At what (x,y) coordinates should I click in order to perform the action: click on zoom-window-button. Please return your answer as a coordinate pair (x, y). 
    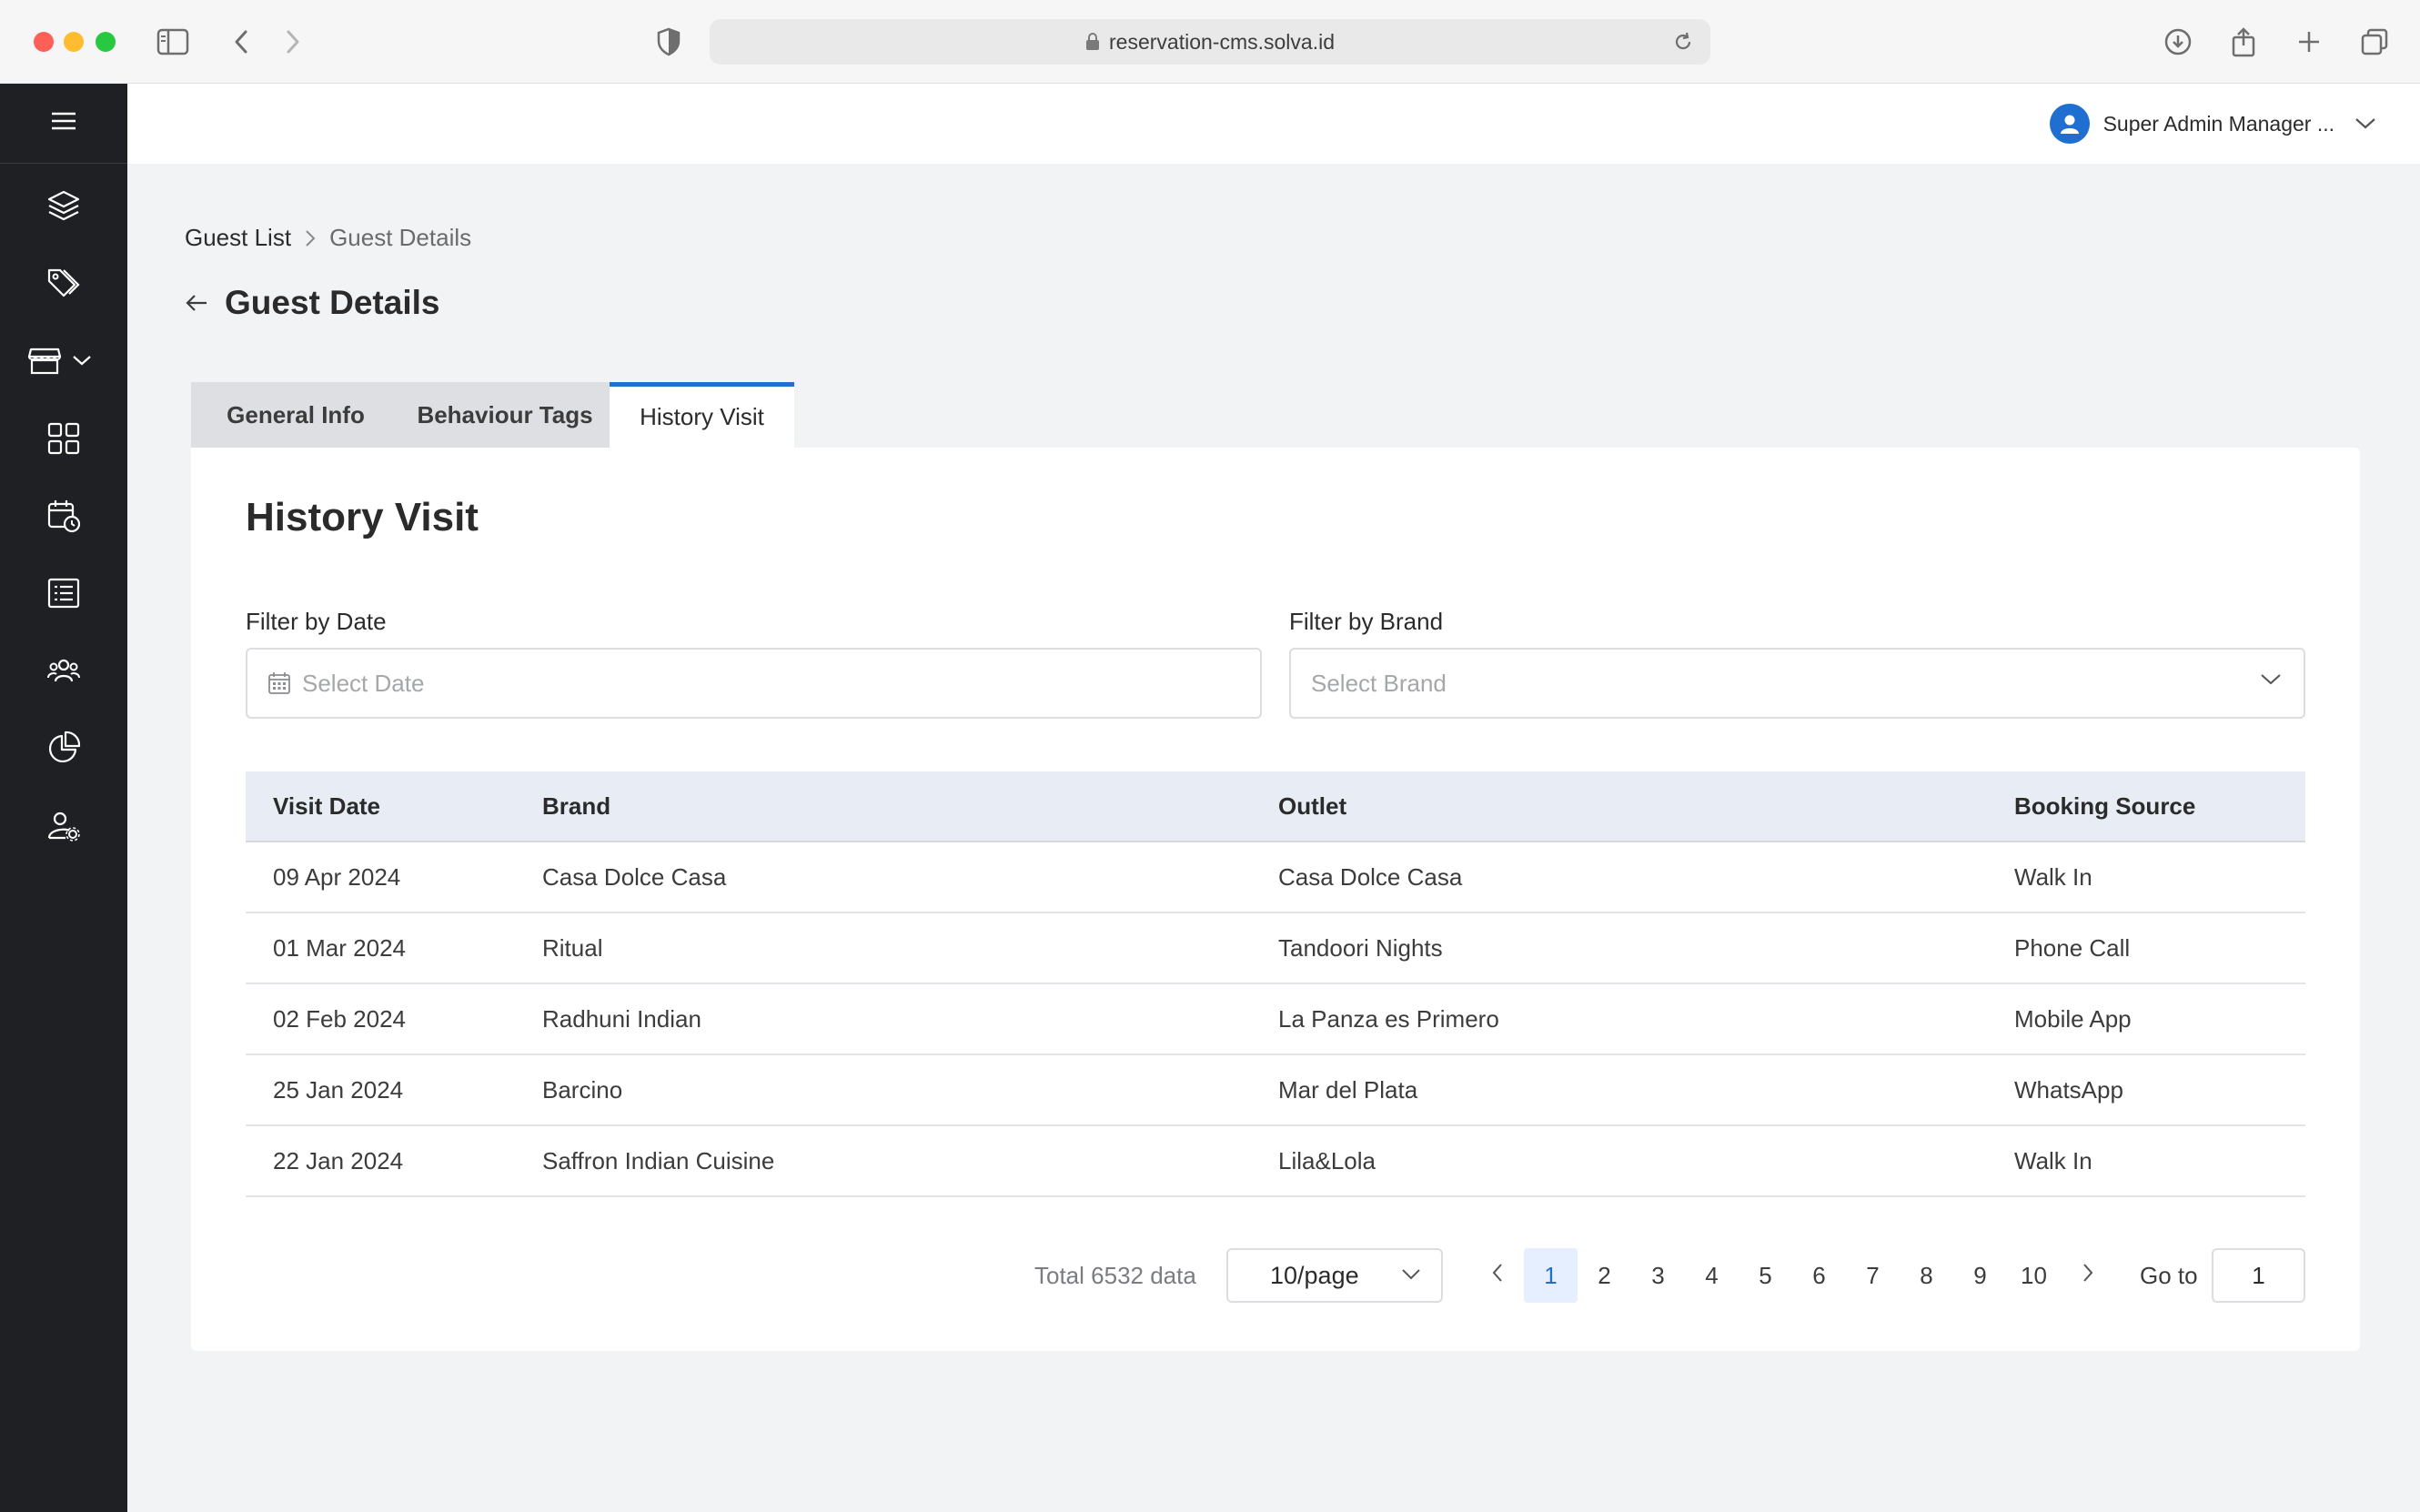
    Looking at the image, I should click on (106, 42).